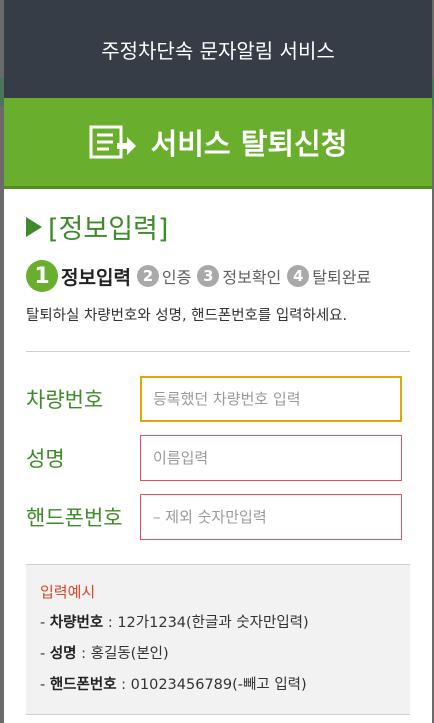  Describe the element at coordinates (249, 144) in the screenshot. I see `banner-title: 서비스 탈퇴신청` at that location.